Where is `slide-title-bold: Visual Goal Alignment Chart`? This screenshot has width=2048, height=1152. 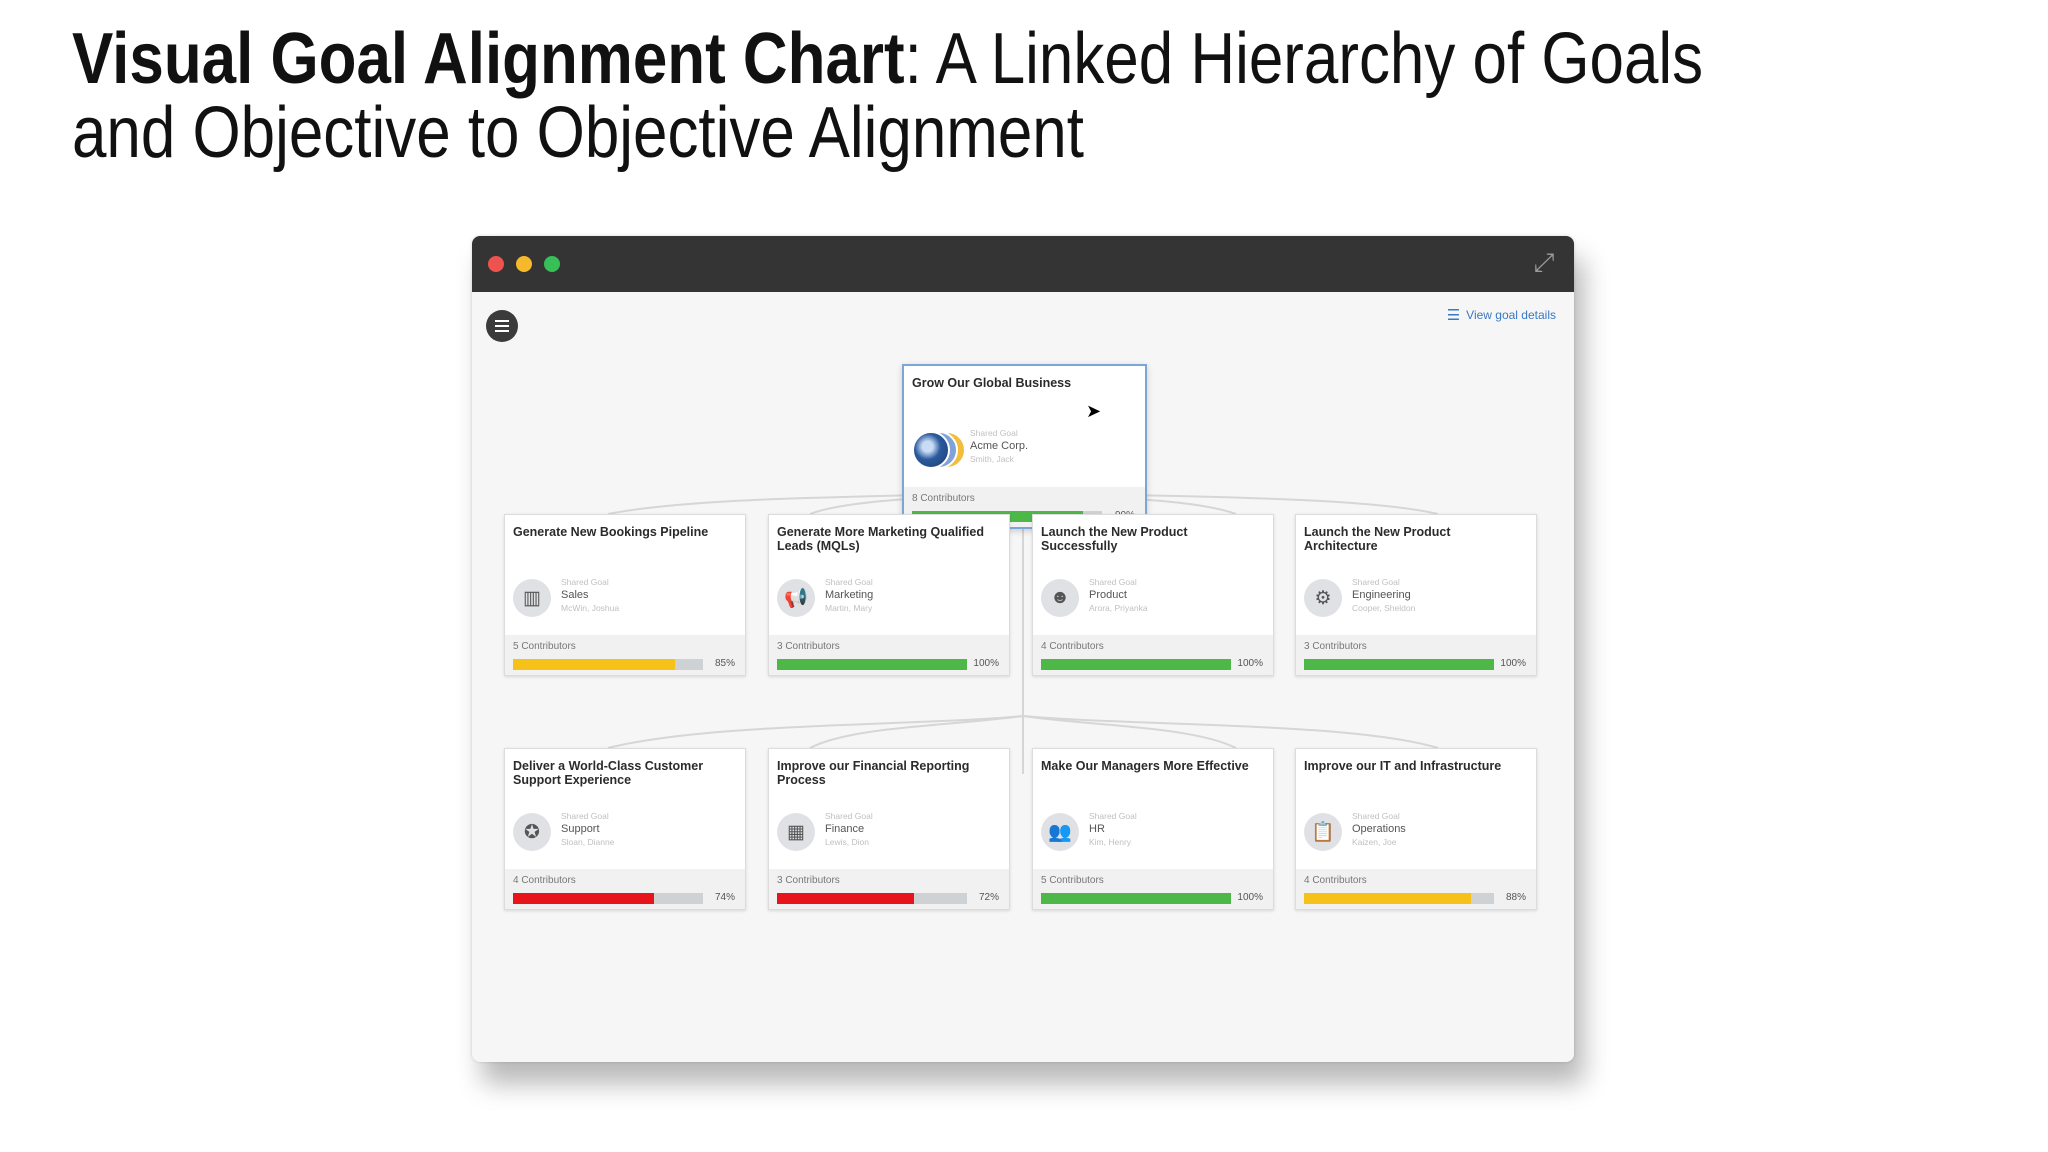
slide-title-bold: Visual Goal Alignment Chart is located at coordinates (488, 59).